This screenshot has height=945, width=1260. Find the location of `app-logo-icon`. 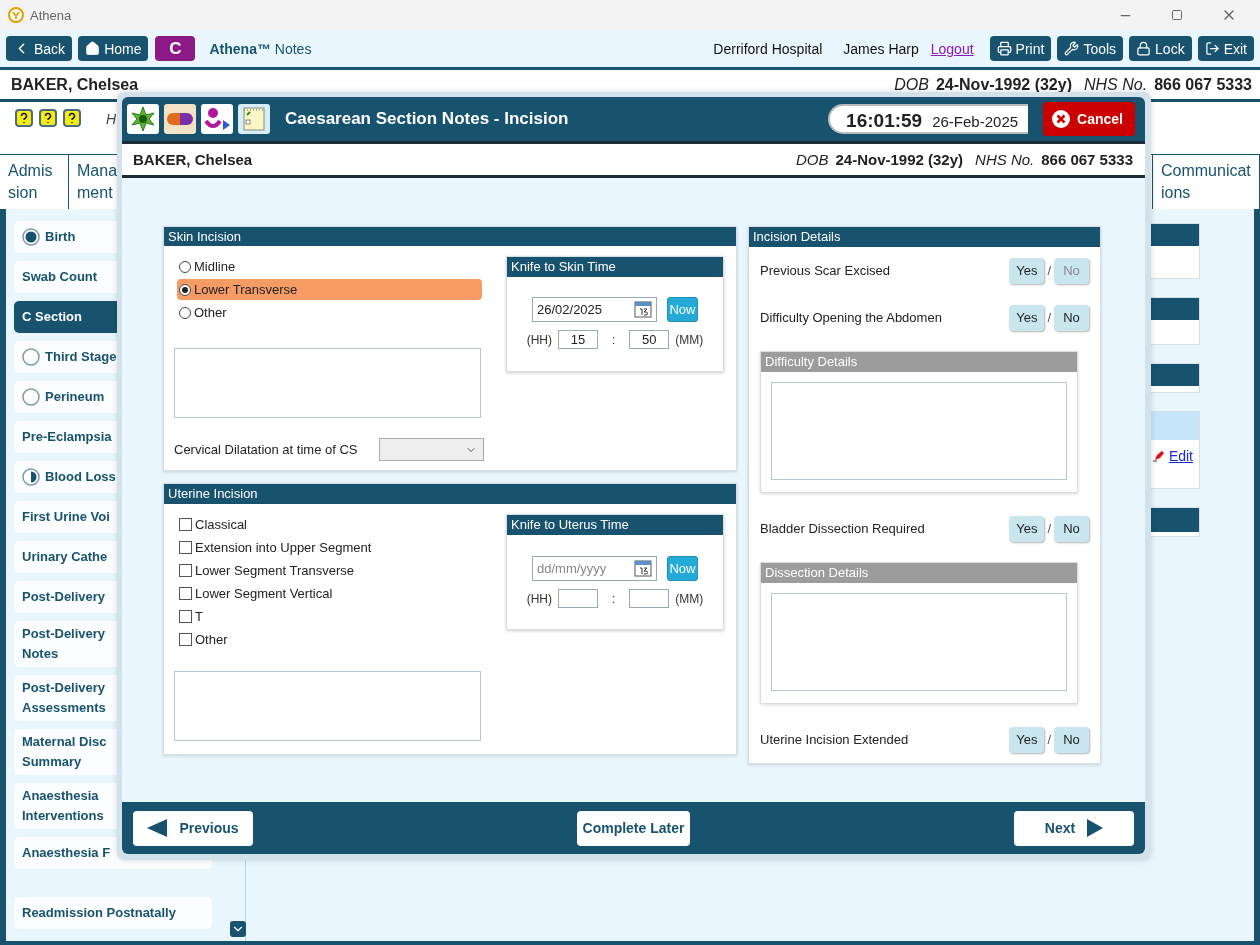

app-logo-icon is located at coordinates (16, 15).